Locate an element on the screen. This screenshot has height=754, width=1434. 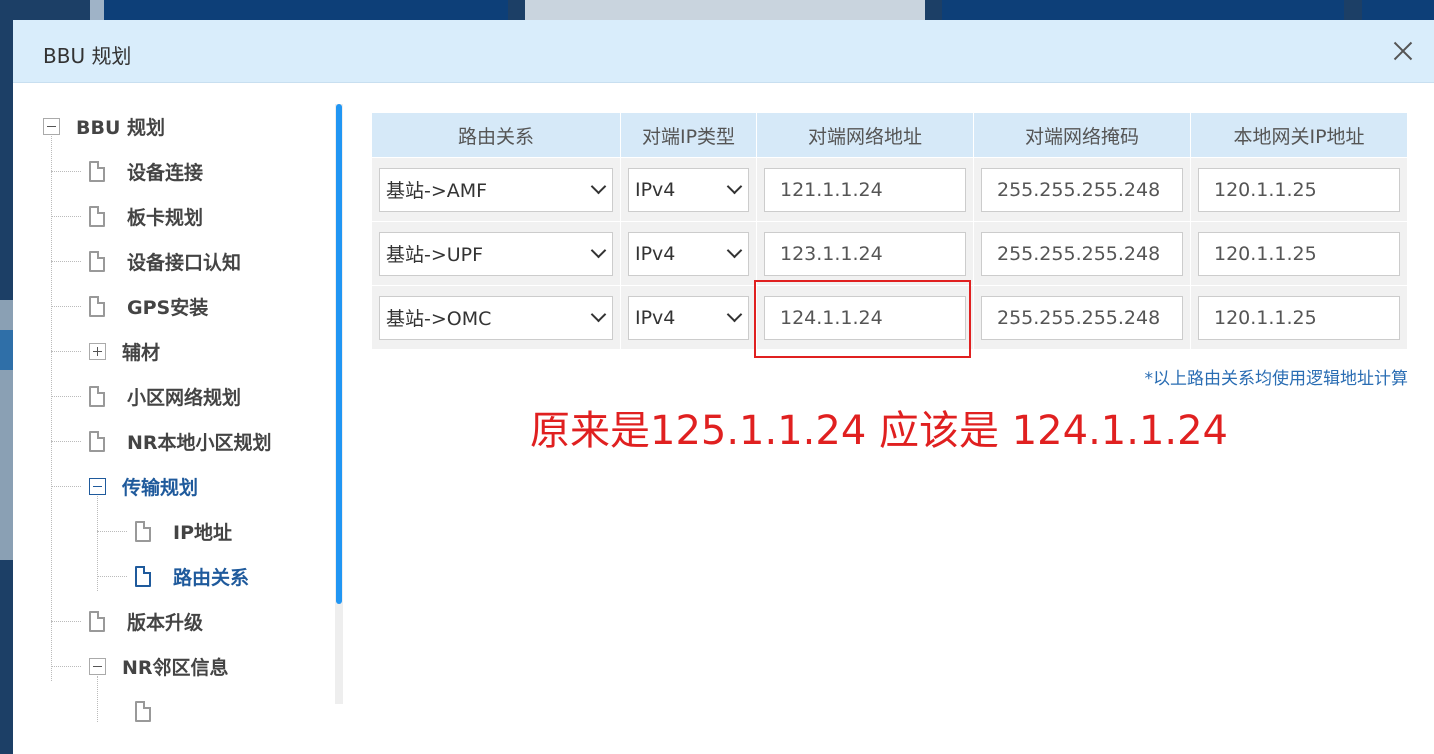
expand-icon is located at coordinates (97, 351).